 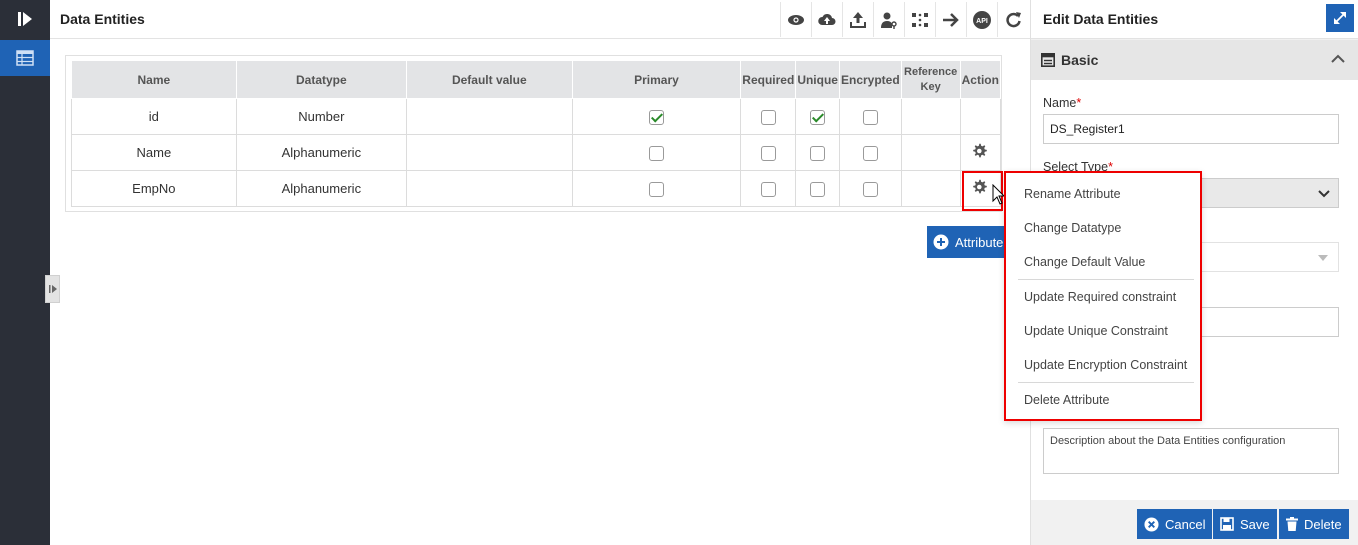 I want to click on caret-down-icon, so click(x=1323, y=258).